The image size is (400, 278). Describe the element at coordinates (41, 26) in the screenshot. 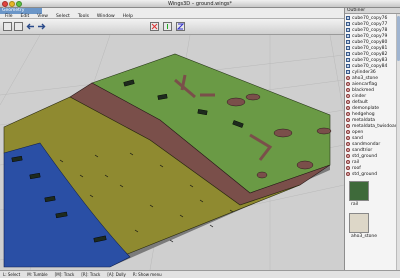

I see `forward-arrow-icon` at that location.